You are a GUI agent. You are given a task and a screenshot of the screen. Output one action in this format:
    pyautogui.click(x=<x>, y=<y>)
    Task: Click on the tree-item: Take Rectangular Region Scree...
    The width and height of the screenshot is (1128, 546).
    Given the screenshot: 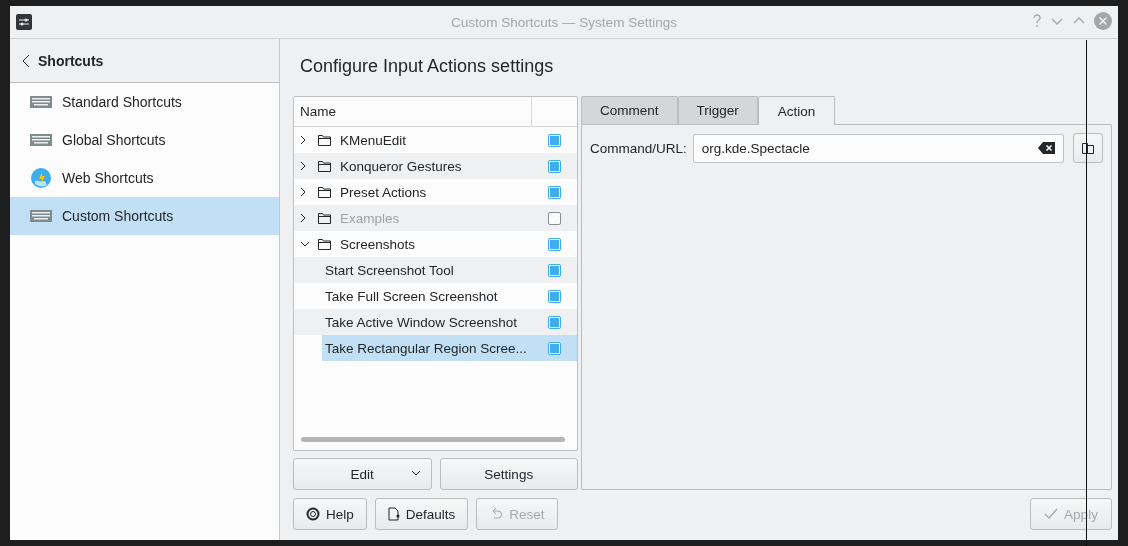 What is the action you would take?
    pyautogui.click(x=427, y=348)
    